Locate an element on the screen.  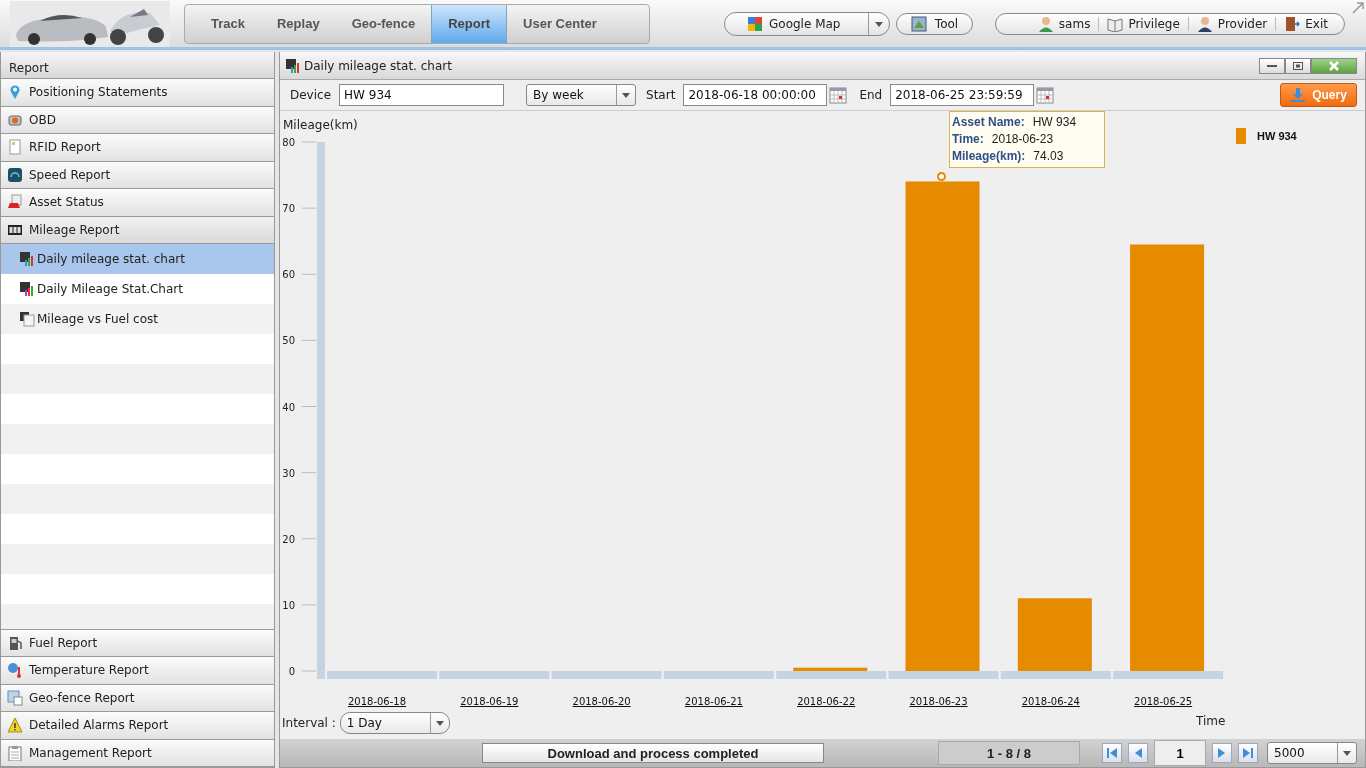
last-page-button is located at coordinates (1248, 753).